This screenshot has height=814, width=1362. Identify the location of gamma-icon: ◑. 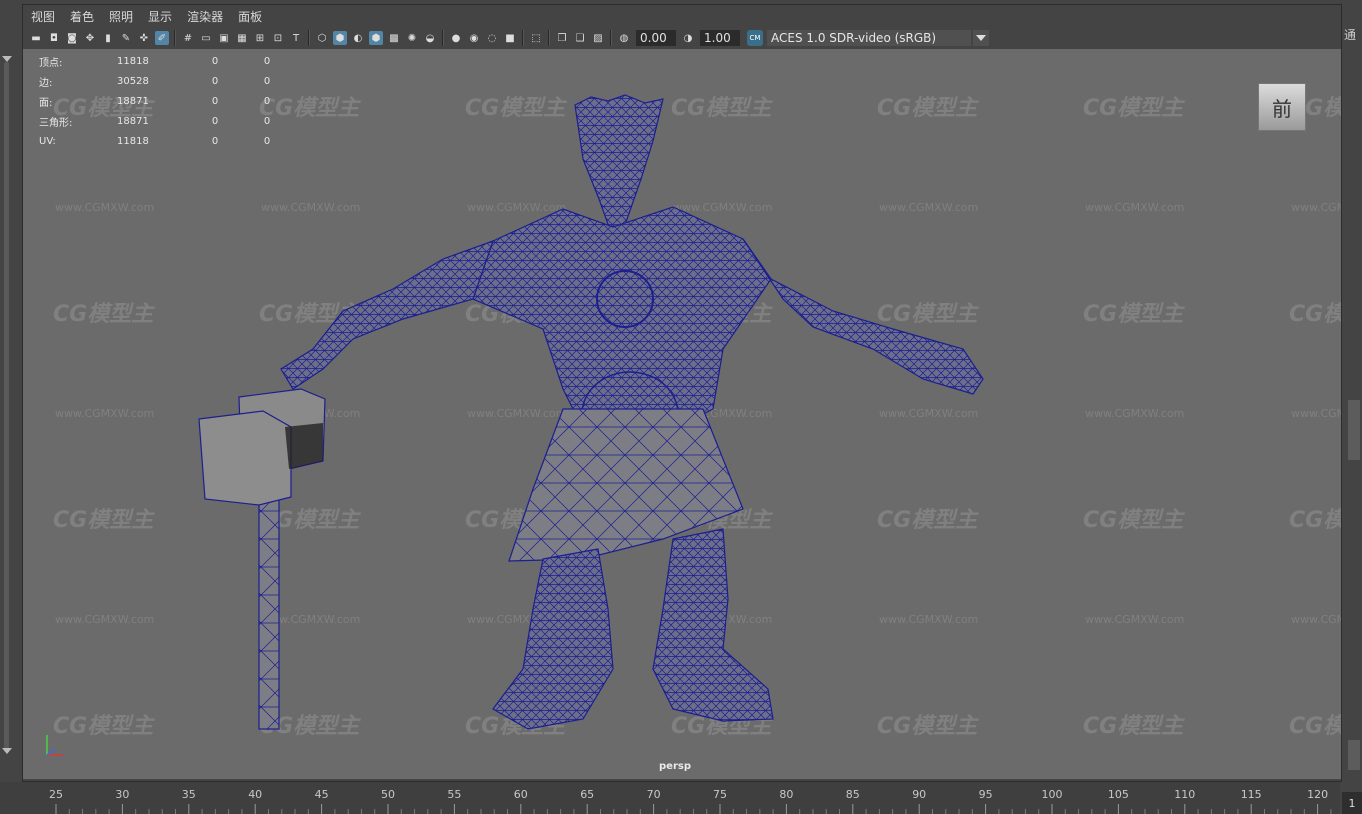
(688, 38).